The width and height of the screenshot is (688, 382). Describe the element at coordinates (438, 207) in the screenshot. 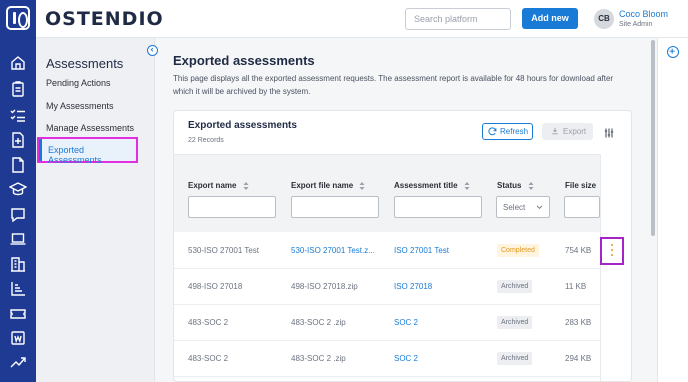

I see `assessment-title-filter-input` at that location.